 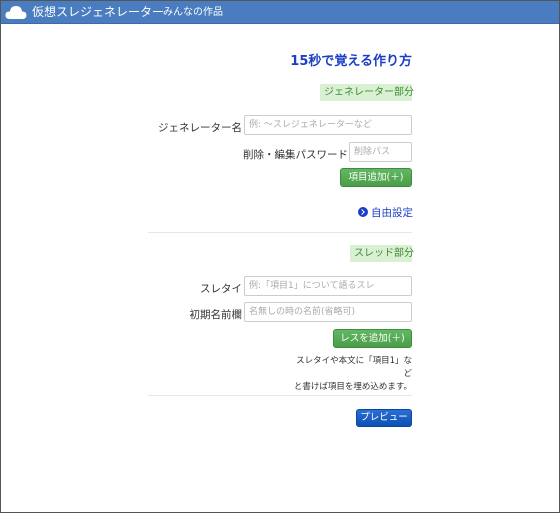 I want to click on default-name-input, so click(x=328, y=312).